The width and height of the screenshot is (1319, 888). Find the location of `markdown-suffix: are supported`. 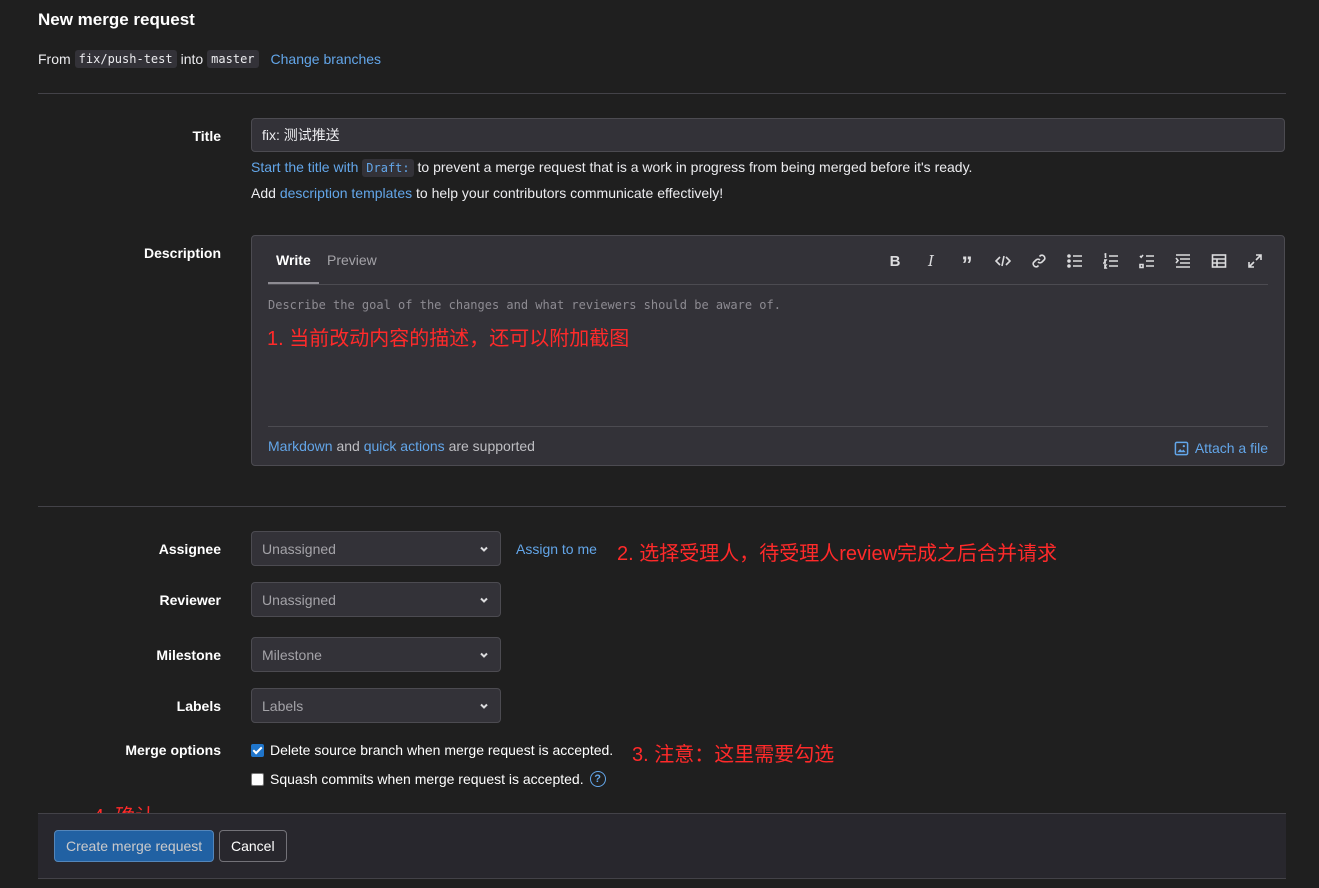

markdown-suffix: are supported is located at coordinates (491, 446).